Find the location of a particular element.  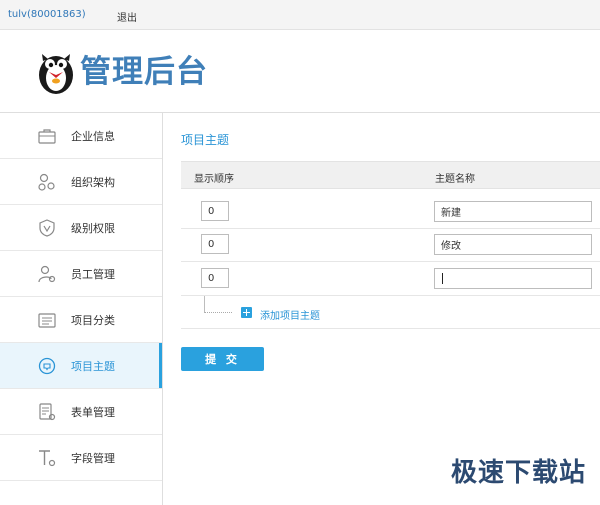

add-topic-row: 添加项目主题 is located at coordinates (390, 312).